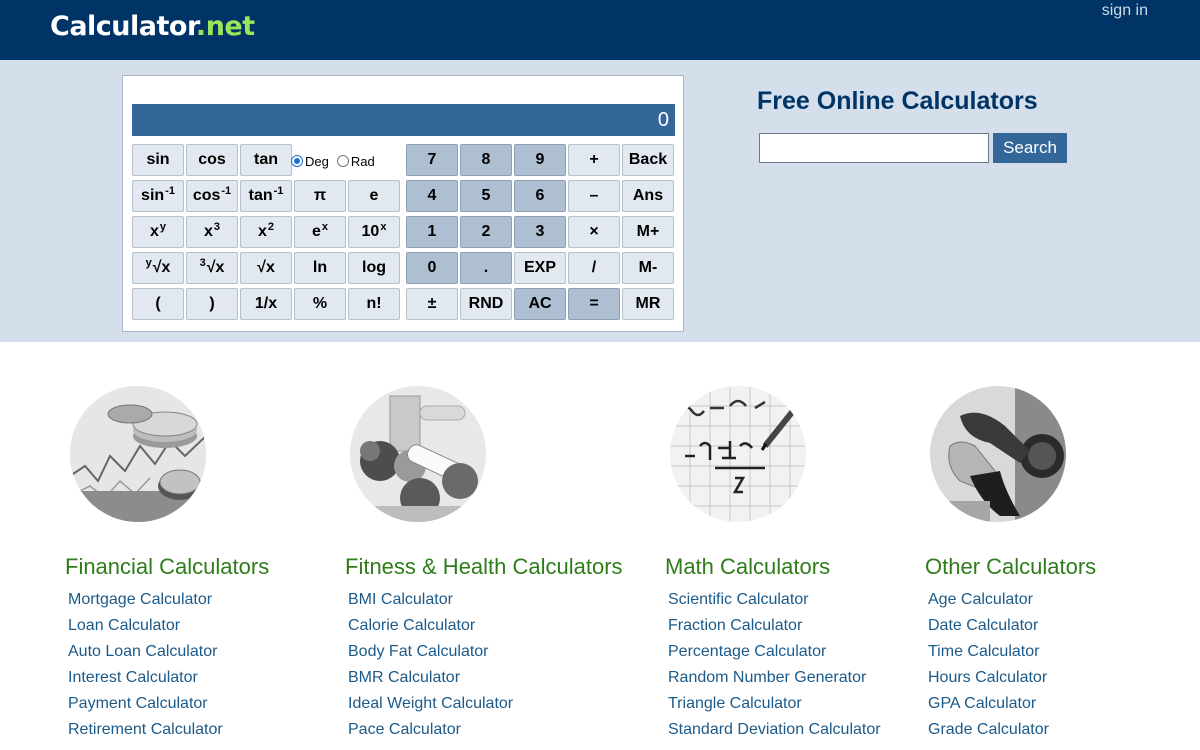 The height and width of the screenshot is (750, 1200). What do you see at coordinates (266, 160) in the screenshot?
I see `key-tan: tan` at bounding box center [266, 160].